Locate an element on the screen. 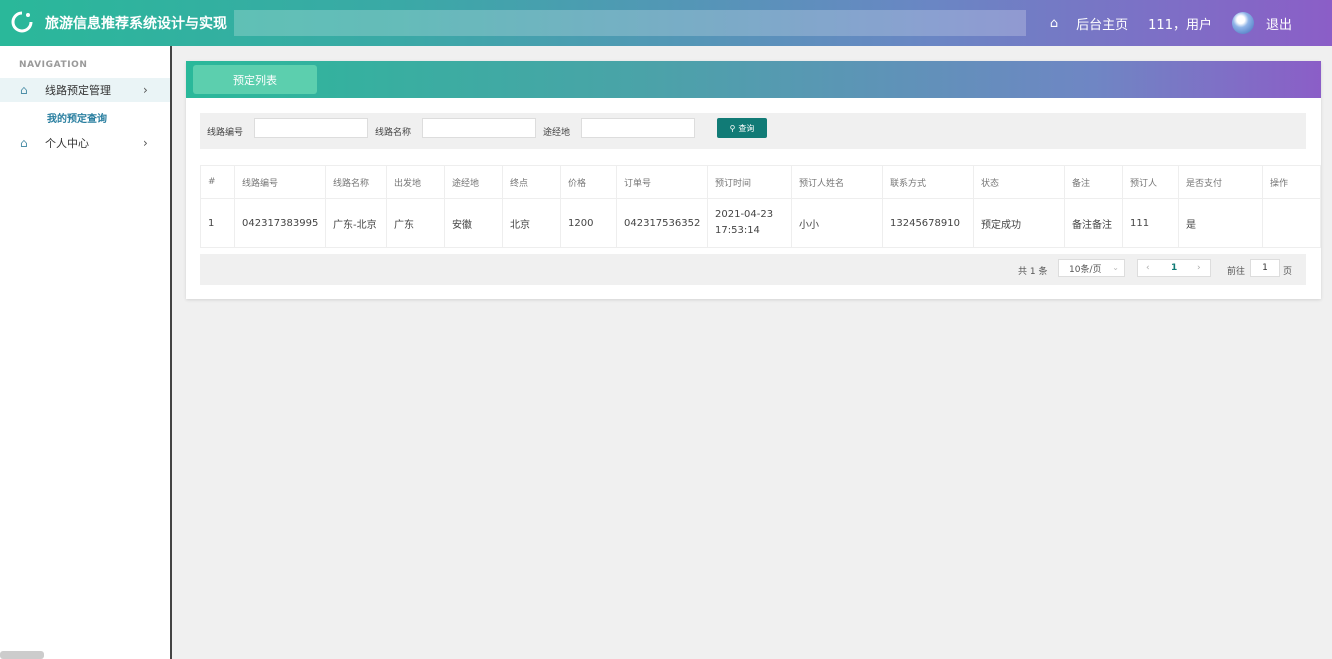 The height and width of the screenshot is (659, 1332). cell: 1 is located at coordinates (217, 223).